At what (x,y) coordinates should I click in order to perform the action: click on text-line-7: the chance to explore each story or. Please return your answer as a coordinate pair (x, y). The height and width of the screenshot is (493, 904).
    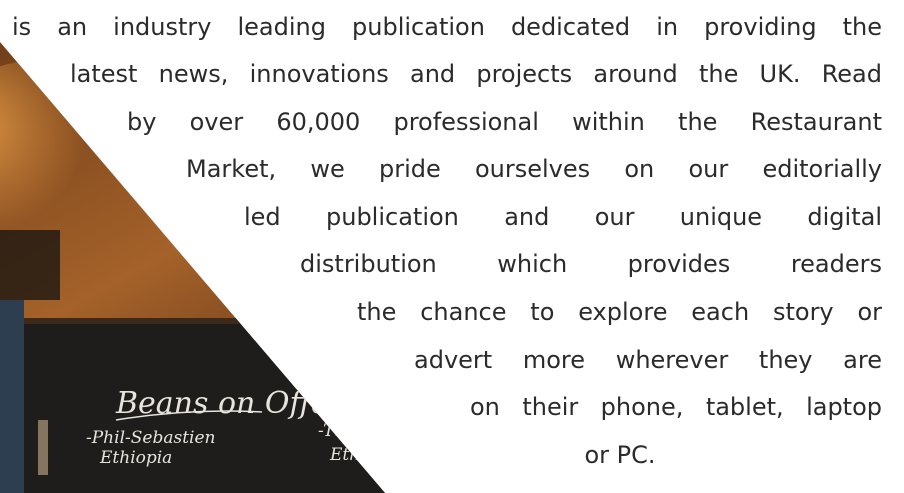
    Looking at the image, I should click on (619, 312).